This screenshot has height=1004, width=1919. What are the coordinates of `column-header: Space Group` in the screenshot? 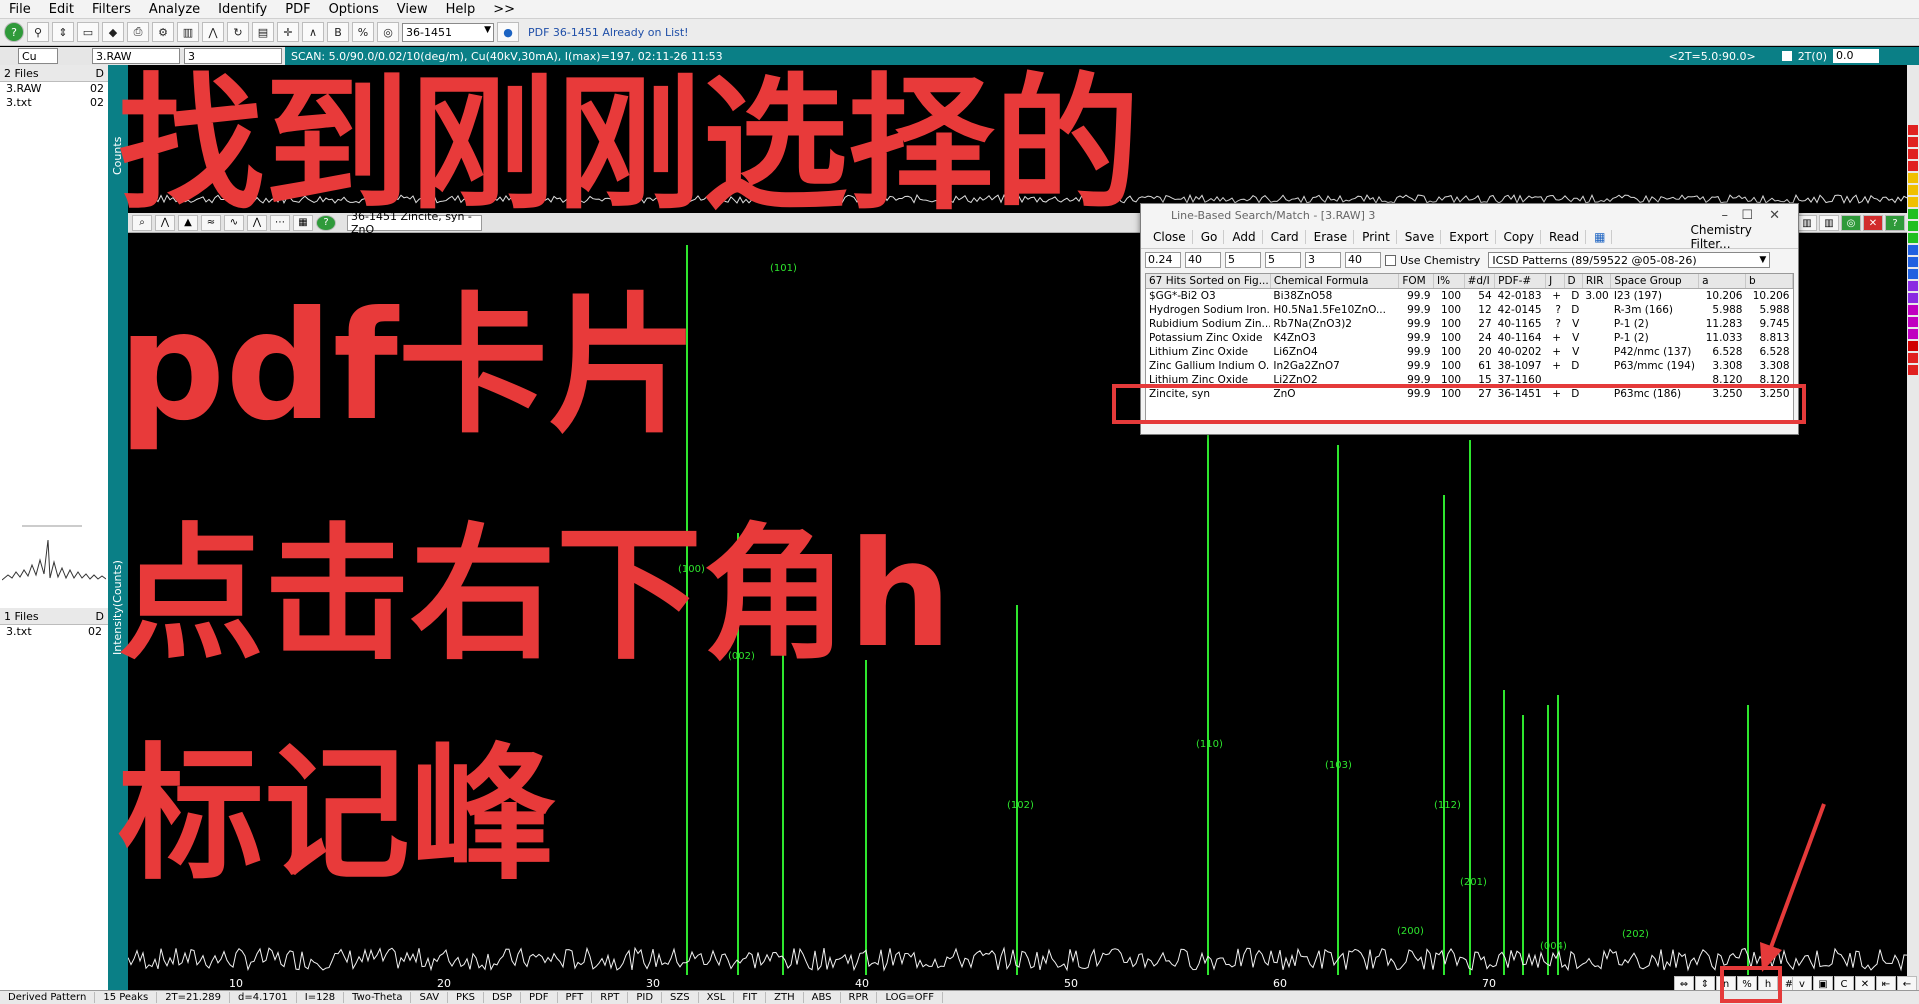 It's located at (1655, 281).